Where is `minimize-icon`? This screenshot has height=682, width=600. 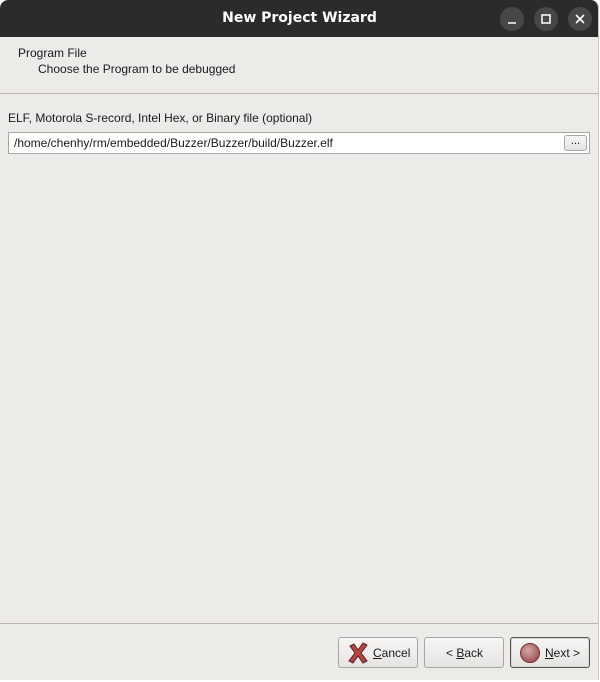 minimize-icon is located at coordinates (512, 23).